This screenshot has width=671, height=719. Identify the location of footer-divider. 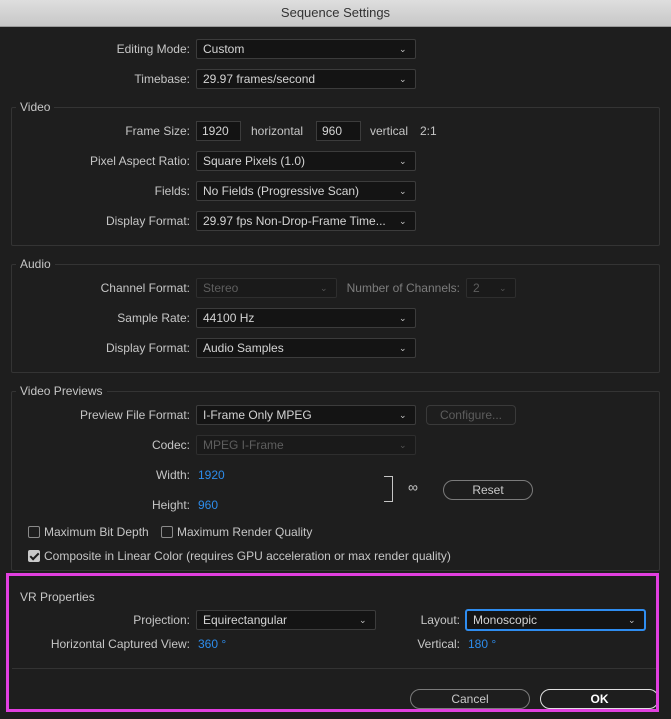
(335, 668).